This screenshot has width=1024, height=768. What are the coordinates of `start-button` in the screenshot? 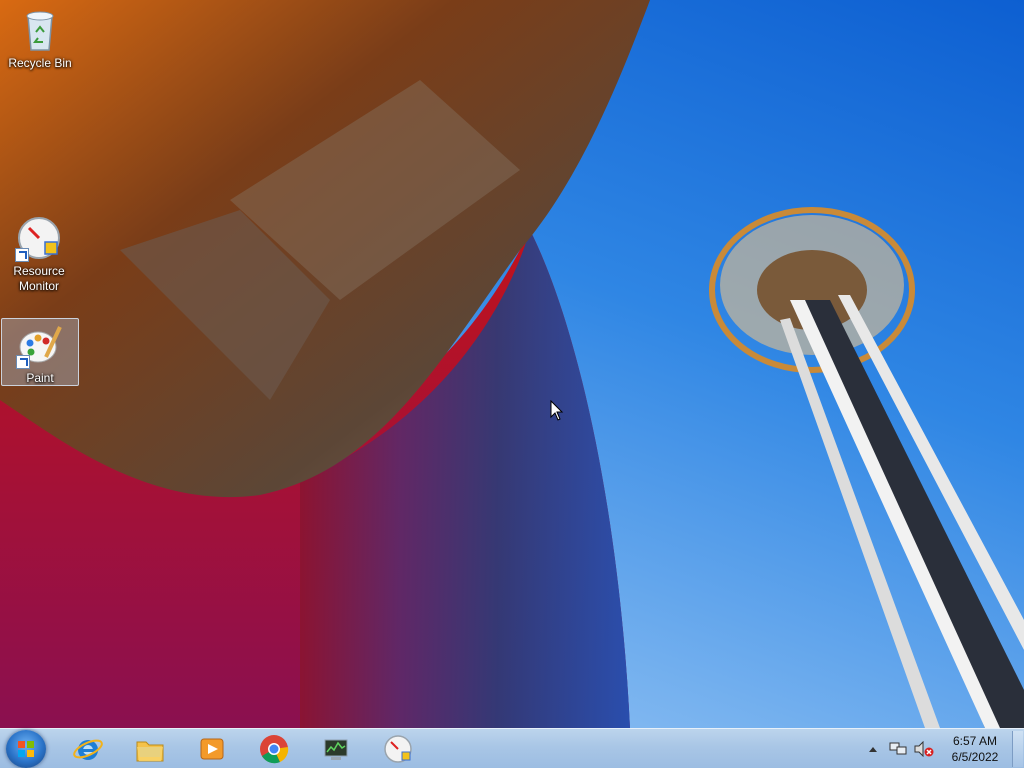 It's located at (26, 749).